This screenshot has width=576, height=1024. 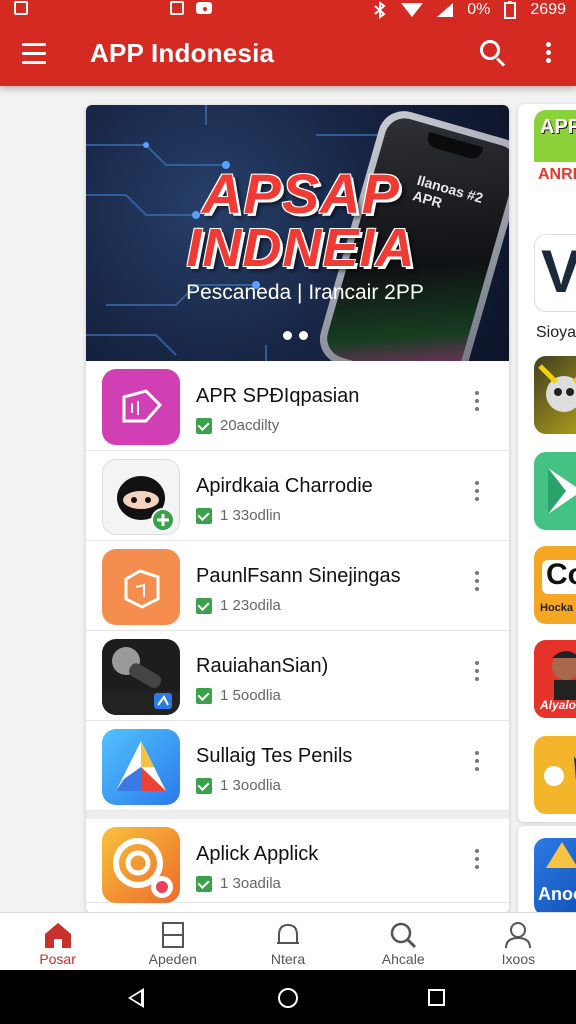 I want to click on person-photo-icon, so click(x=564, y=675).